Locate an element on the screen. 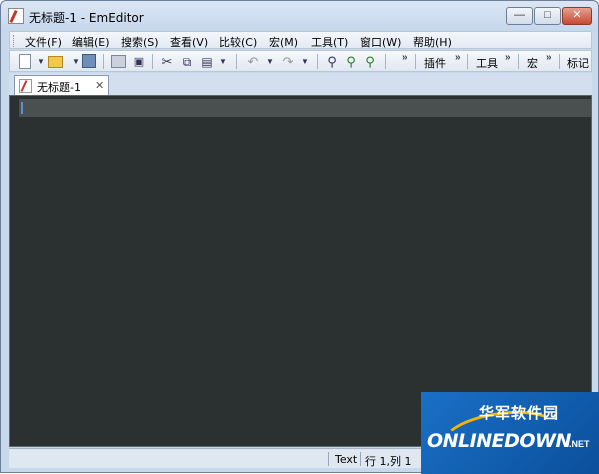  tab-close-icon: ✕ is located at coordinates (99, 85).